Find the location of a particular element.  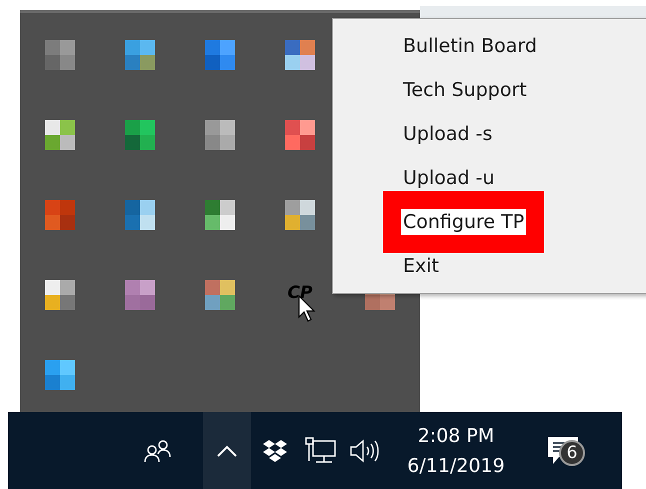

menu-item: Upload -u is located at coordinates (449, 178).